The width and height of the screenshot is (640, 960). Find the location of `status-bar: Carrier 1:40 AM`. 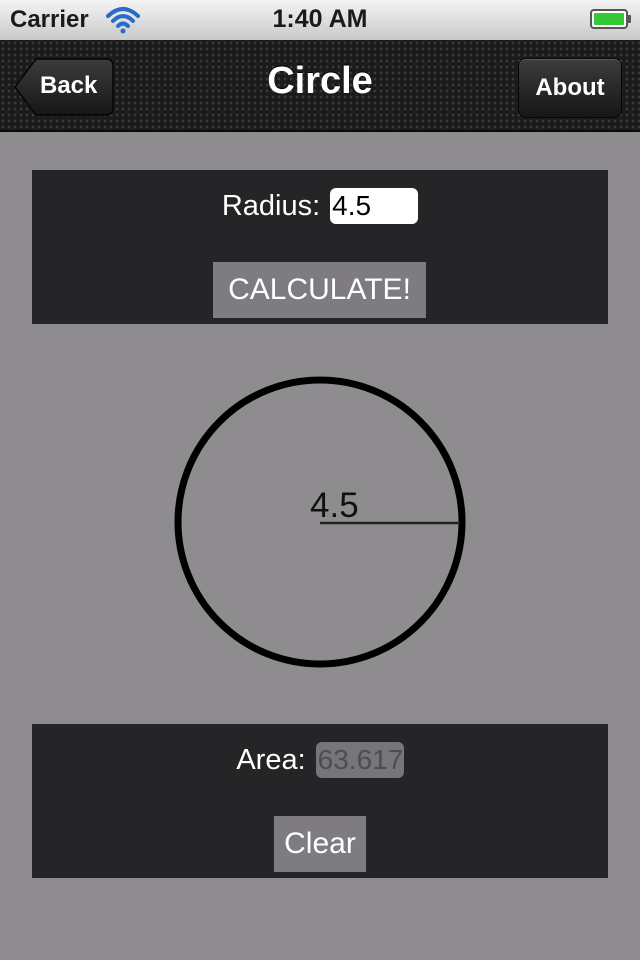

status-bar: Carrier 1:40 AM is located at coordinates (320, 20).